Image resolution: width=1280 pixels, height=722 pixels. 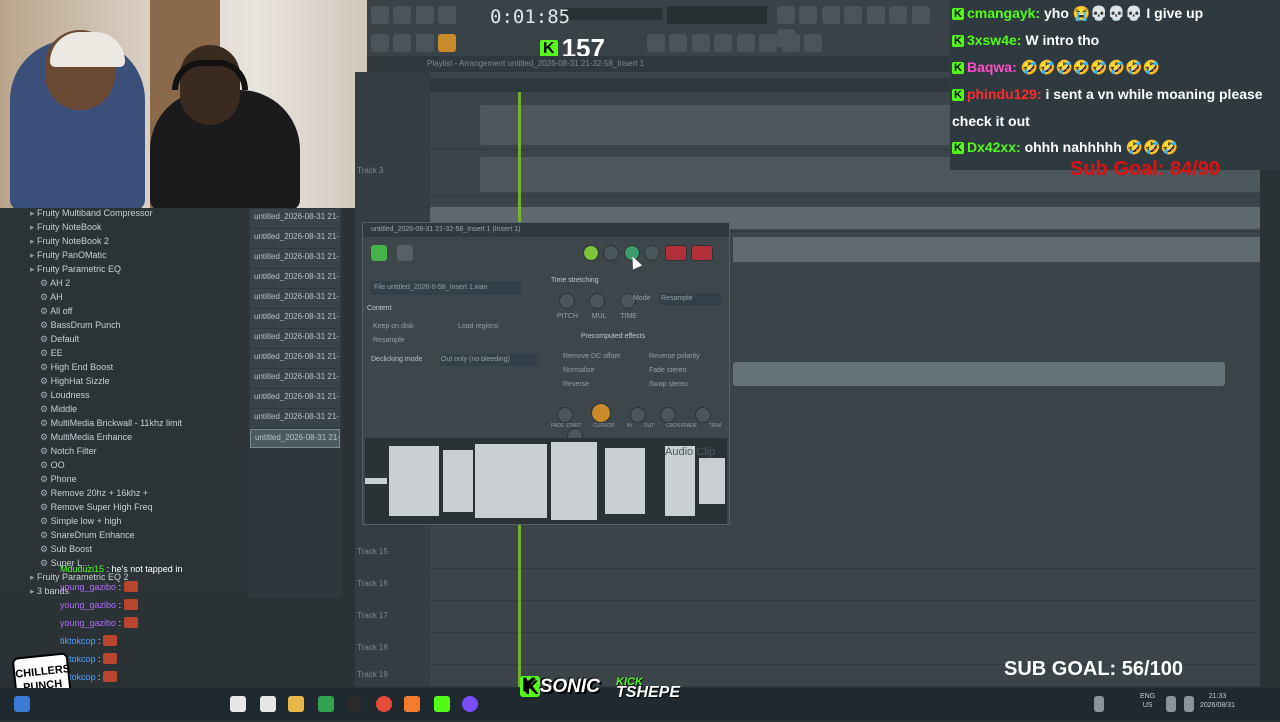 I want to click on close-window-icon, so click(x=813, y=43).